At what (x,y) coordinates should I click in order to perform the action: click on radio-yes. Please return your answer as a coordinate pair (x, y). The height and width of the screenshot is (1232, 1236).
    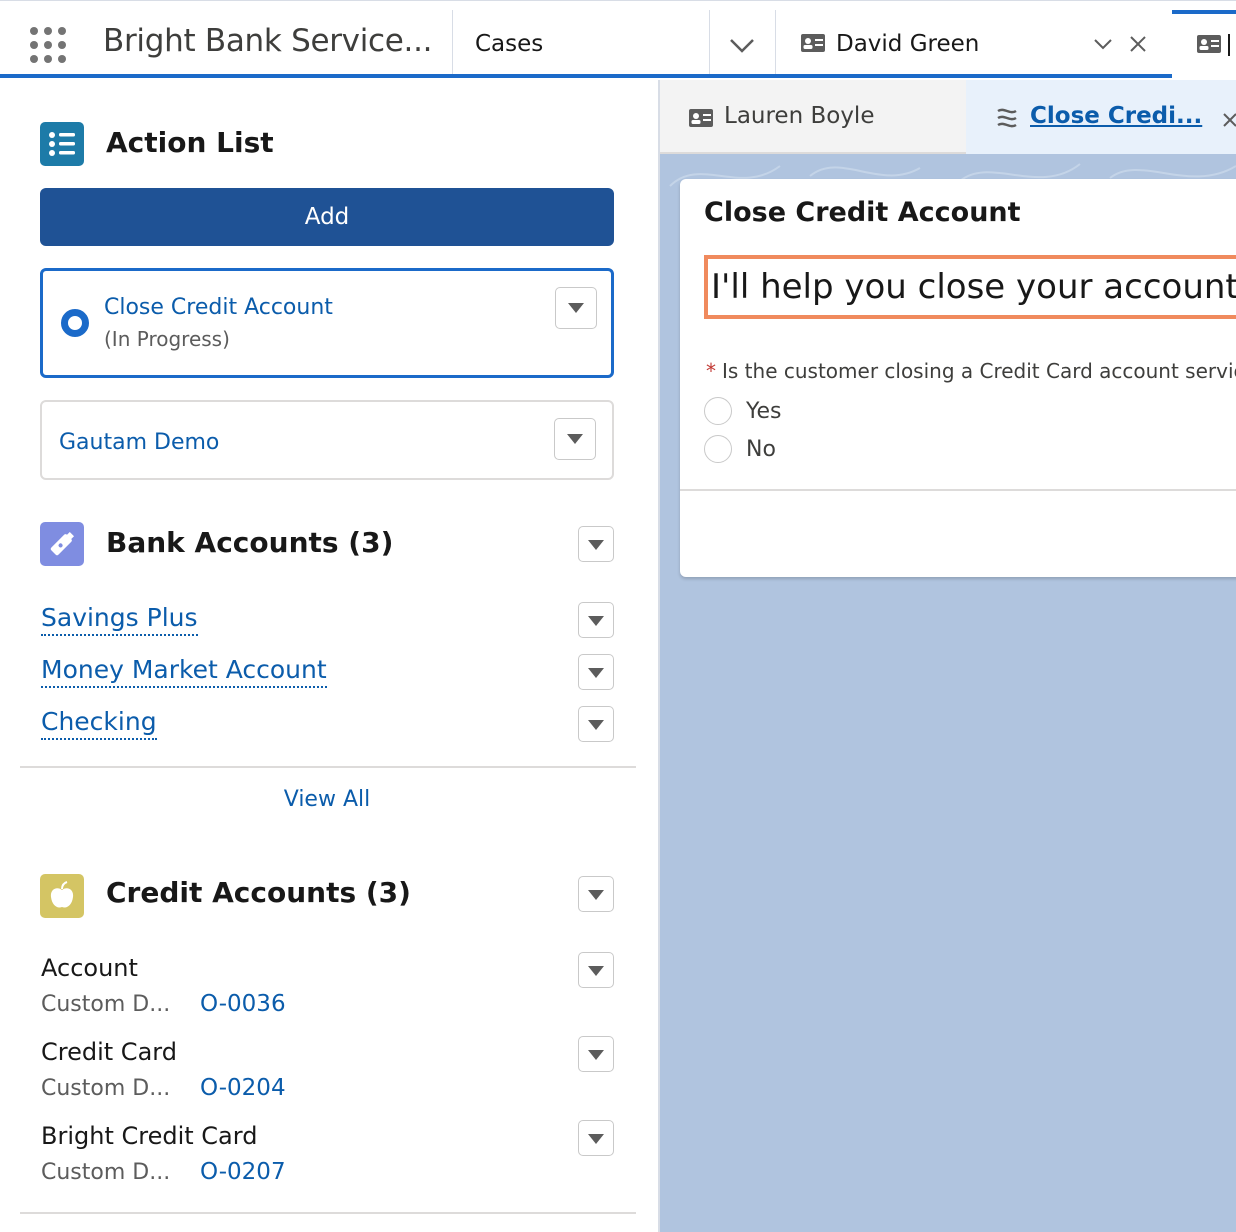
    Looking at the image, I should click on (718, 411).